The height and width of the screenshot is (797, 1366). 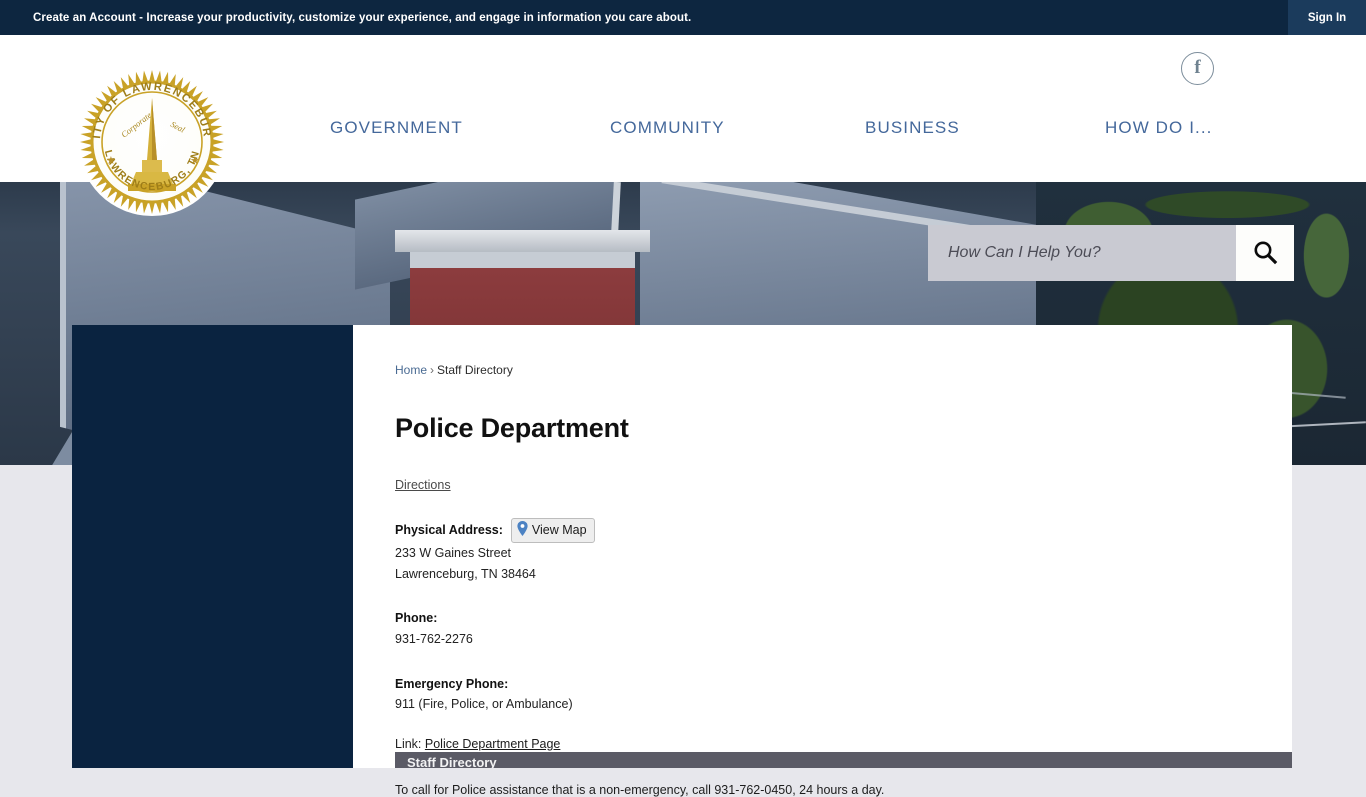 I want to click on physical-address-label: Physical Address:, so click(x=449, y=530).